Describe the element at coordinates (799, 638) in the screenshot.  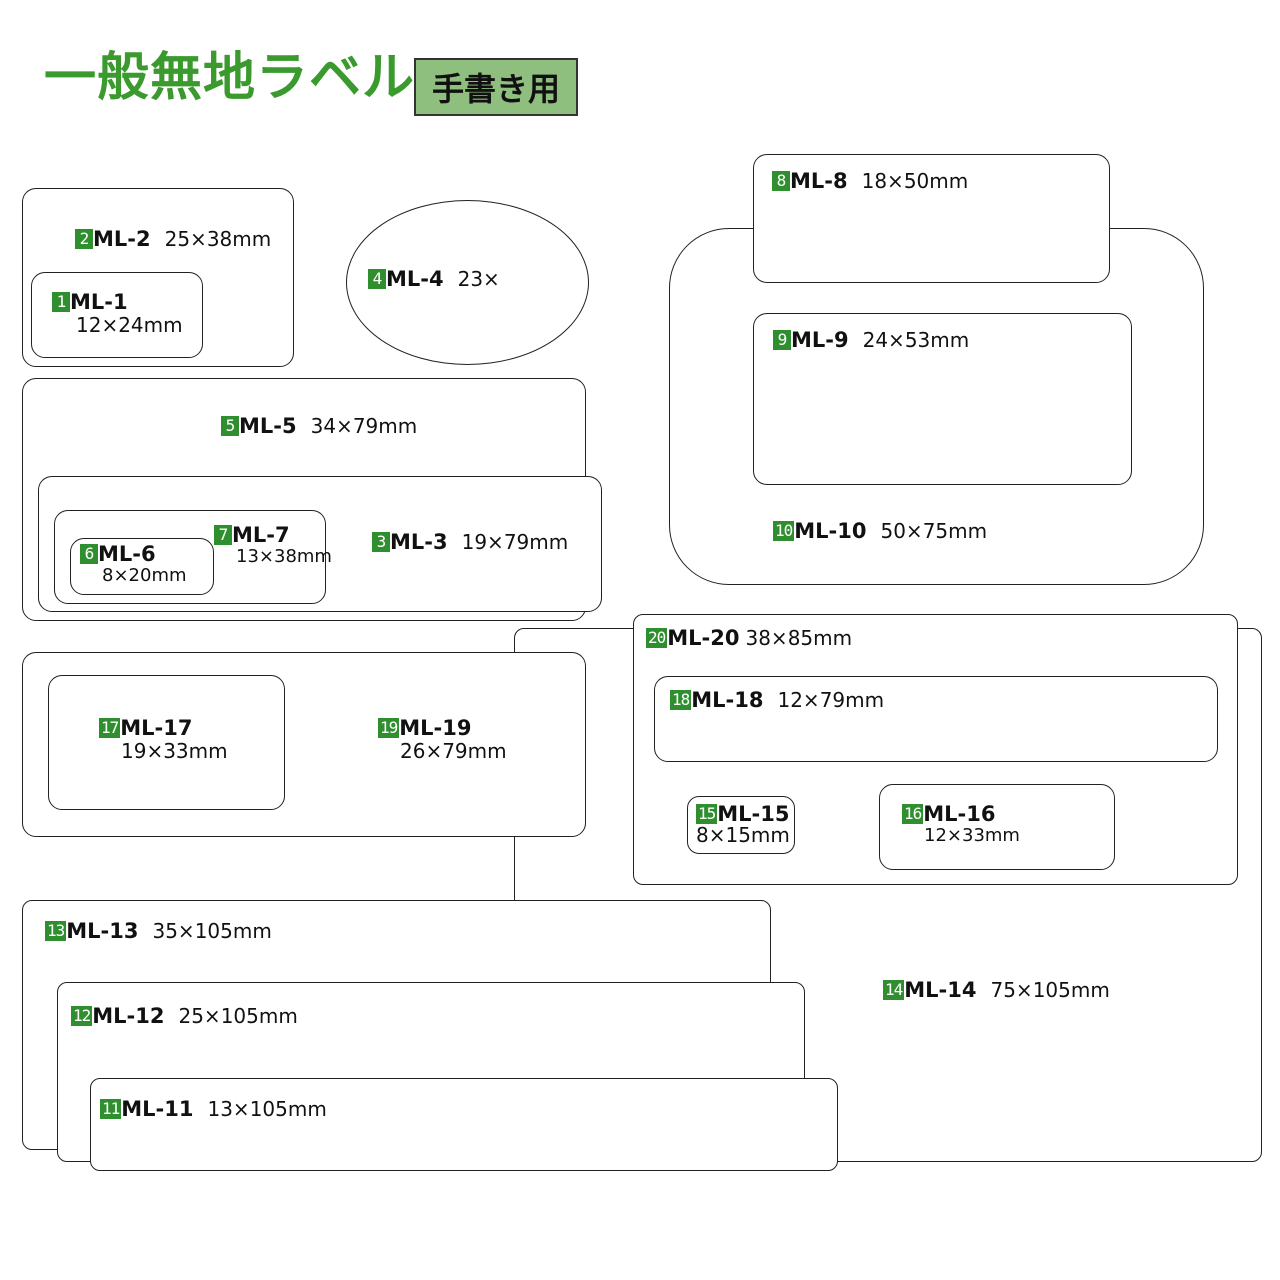
I see `ml-20-size: 38×85mm` at that location.